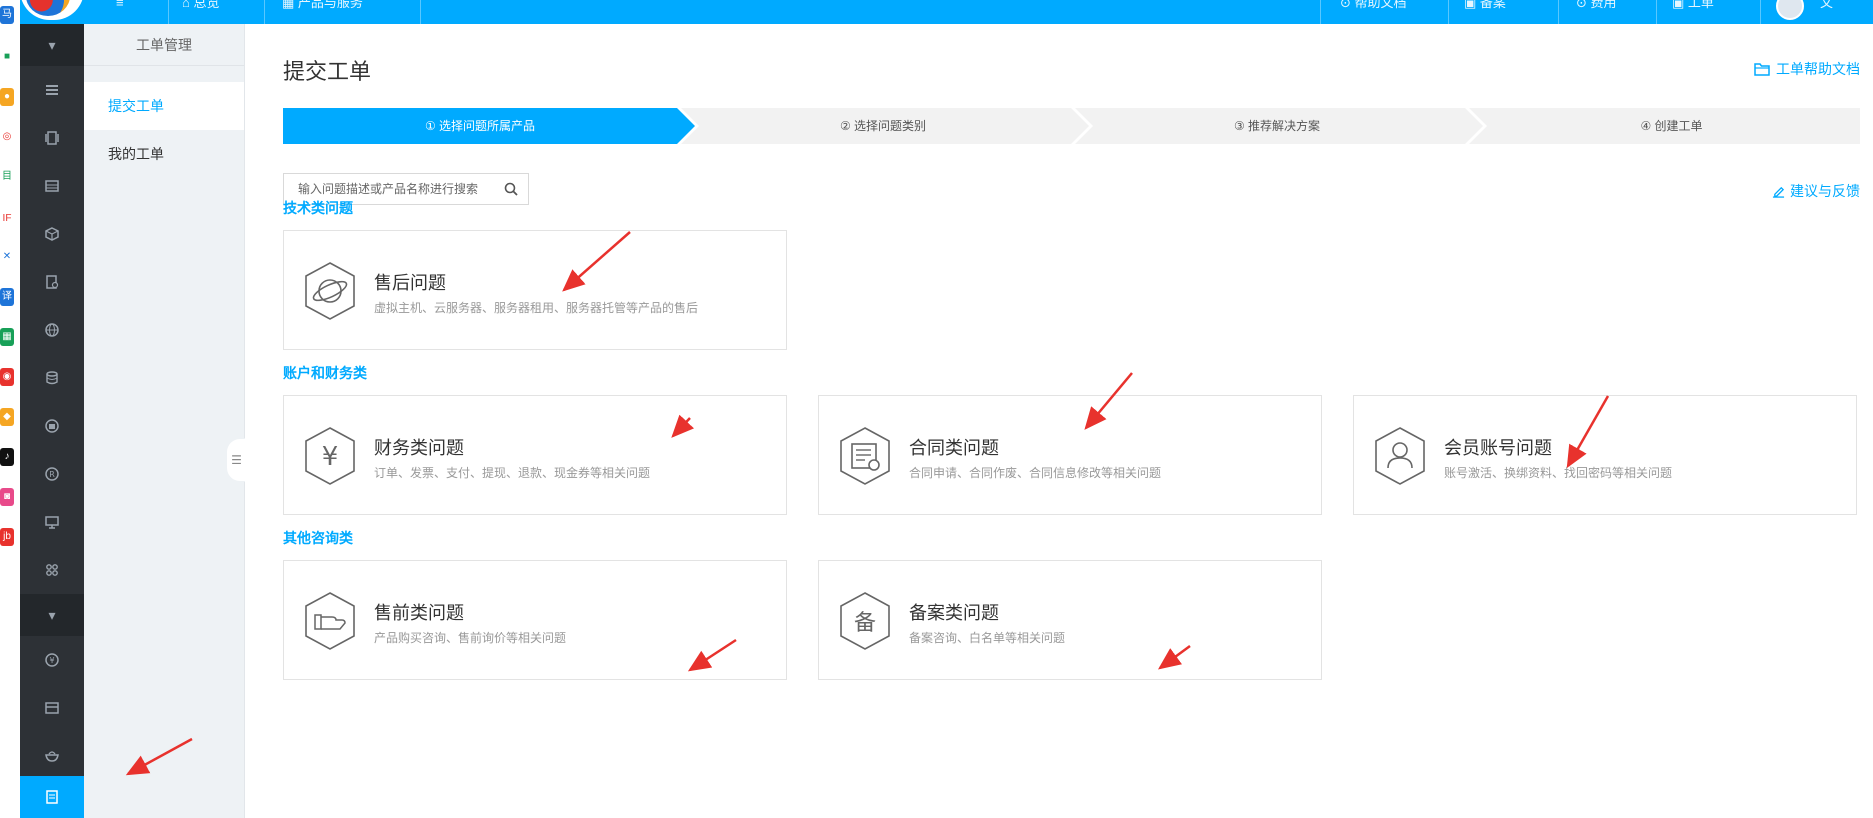  Describe the element at coordinates (164, 45) in the screenshot. I see `submenu-title: 工单管理` at that location.